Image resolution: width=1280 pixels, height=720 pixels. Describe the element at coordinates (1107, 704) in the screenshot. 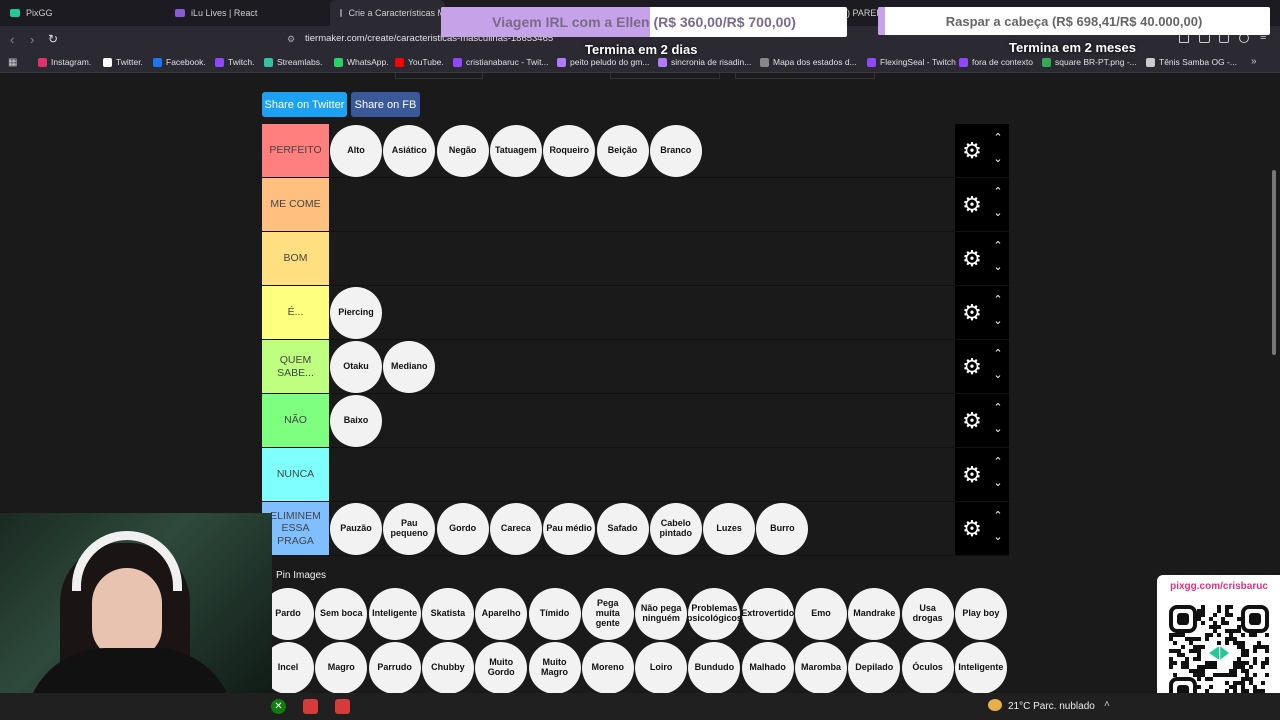

I see `tray-chevron-icon: ˄` at that location.